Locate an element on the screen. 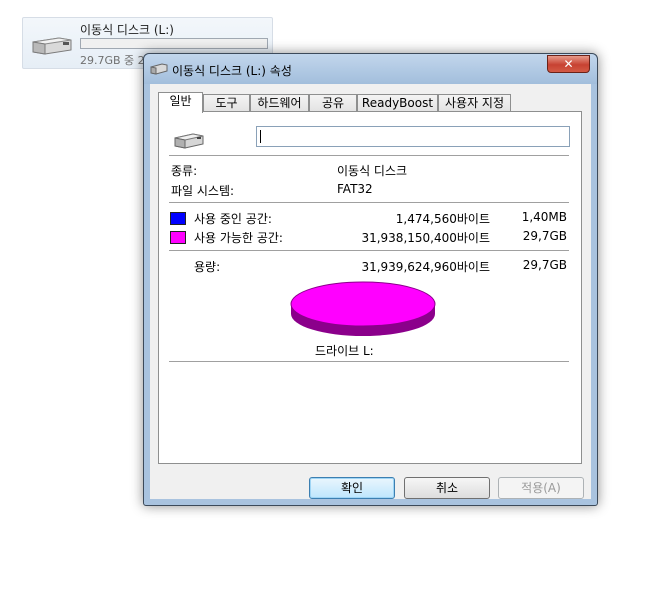 This screenshot has height=592, width=672. capacity-size: 29,7GB is located at coordinates (544, 265).